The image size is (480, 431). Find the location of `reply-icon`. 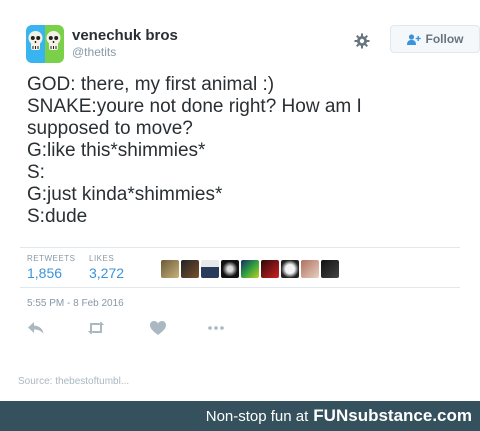

reply-icon is located at coordinates (36, 328).